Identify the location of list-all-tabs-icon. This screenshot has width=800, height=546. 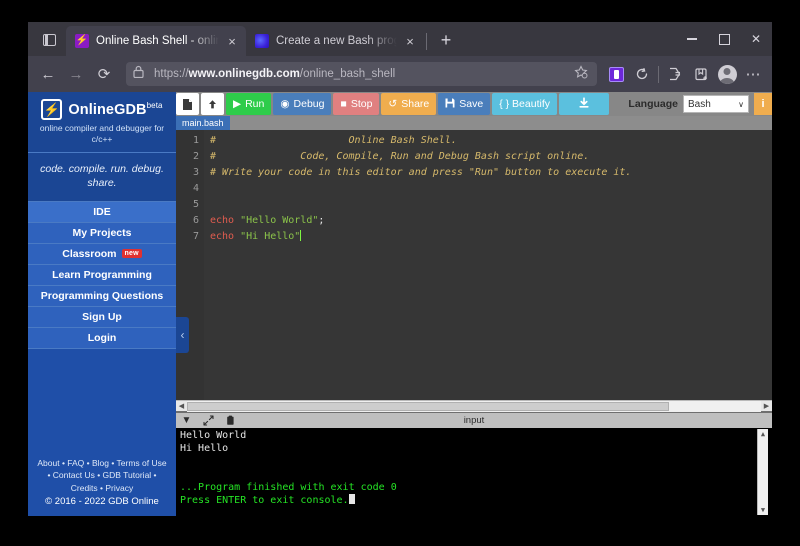
(49, 40).